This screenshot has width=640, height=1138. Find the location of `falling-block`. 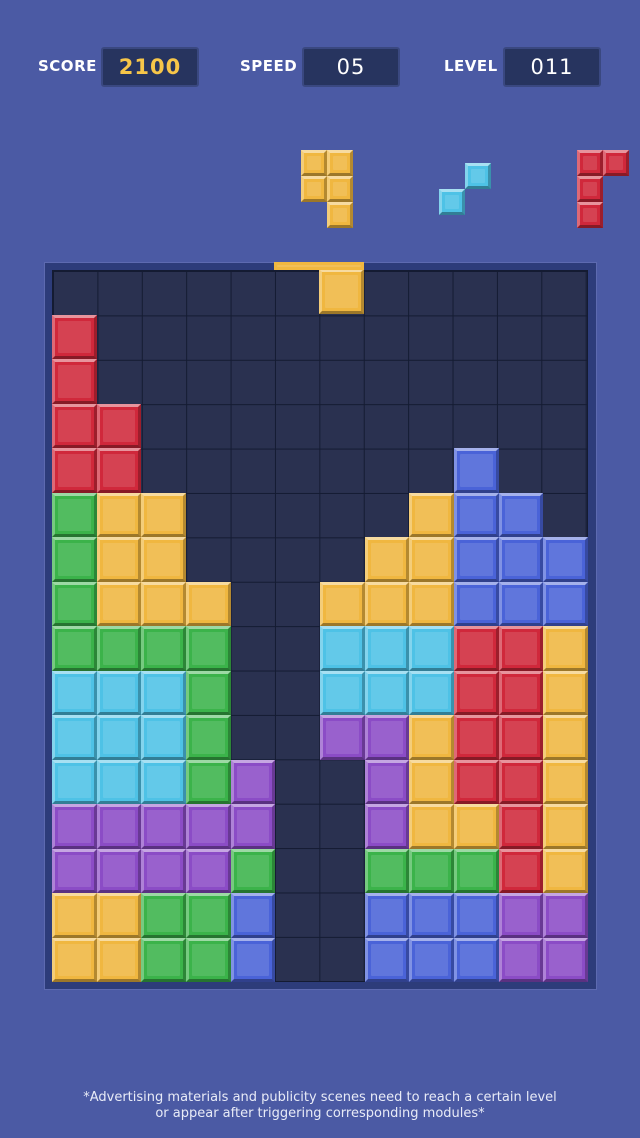

falling-block is located at coordinates (341, 291).